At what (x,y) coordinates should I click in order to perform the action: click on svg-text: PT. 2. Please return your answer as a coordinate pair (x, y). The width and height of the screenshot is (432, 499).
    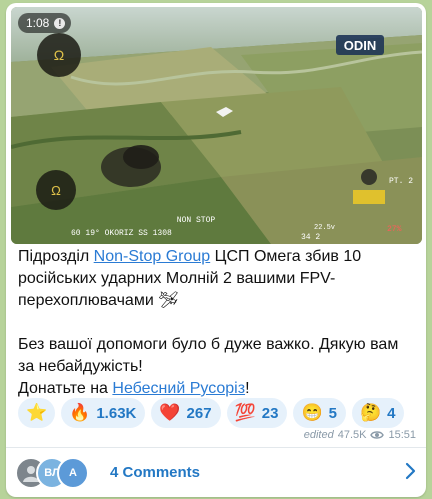
    Looking at the image, I should click on (401, 181).